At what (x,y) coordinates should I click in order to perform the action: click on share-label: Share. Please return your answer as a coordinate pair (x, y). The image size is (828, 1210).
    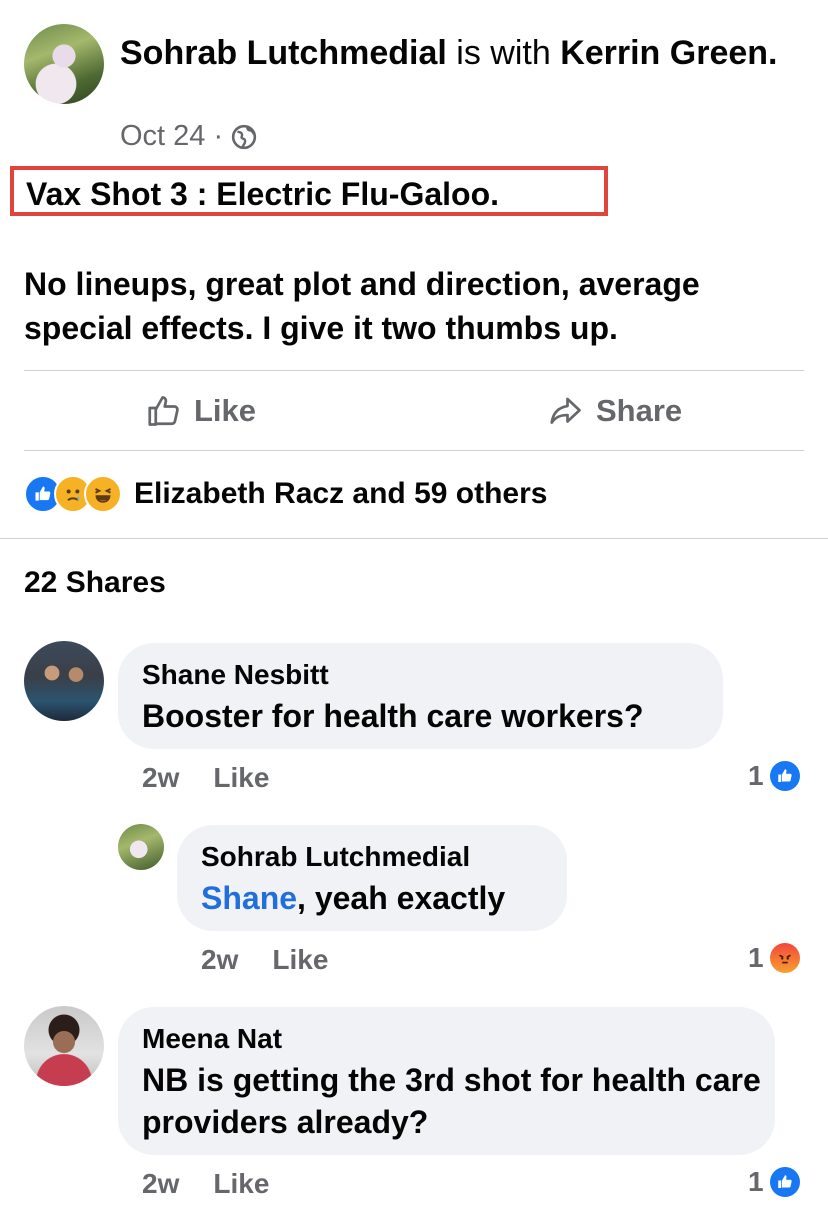
    Looking at the image, I should click on (639, 410).